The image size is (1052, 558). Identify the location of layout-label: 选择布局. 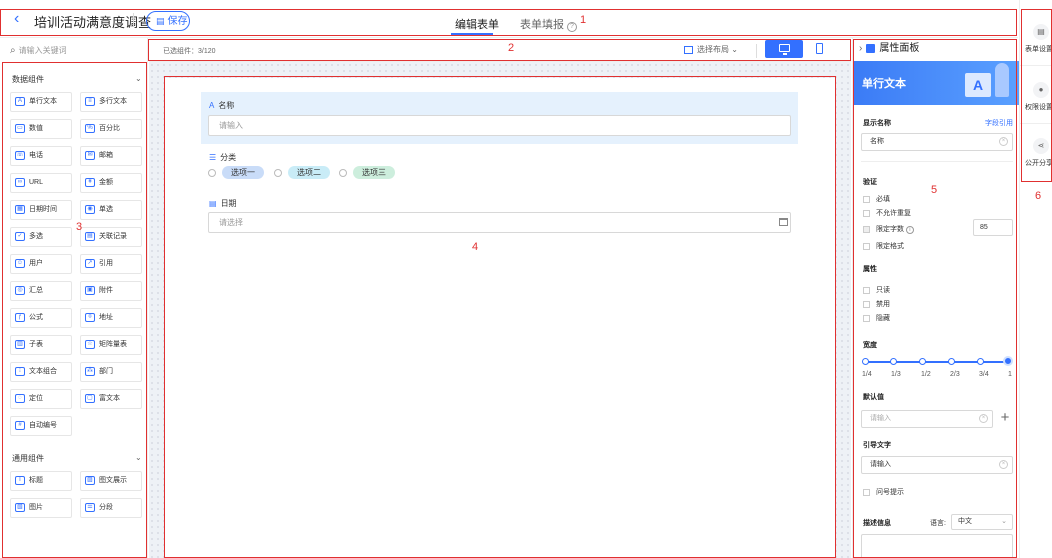
(713, 49).